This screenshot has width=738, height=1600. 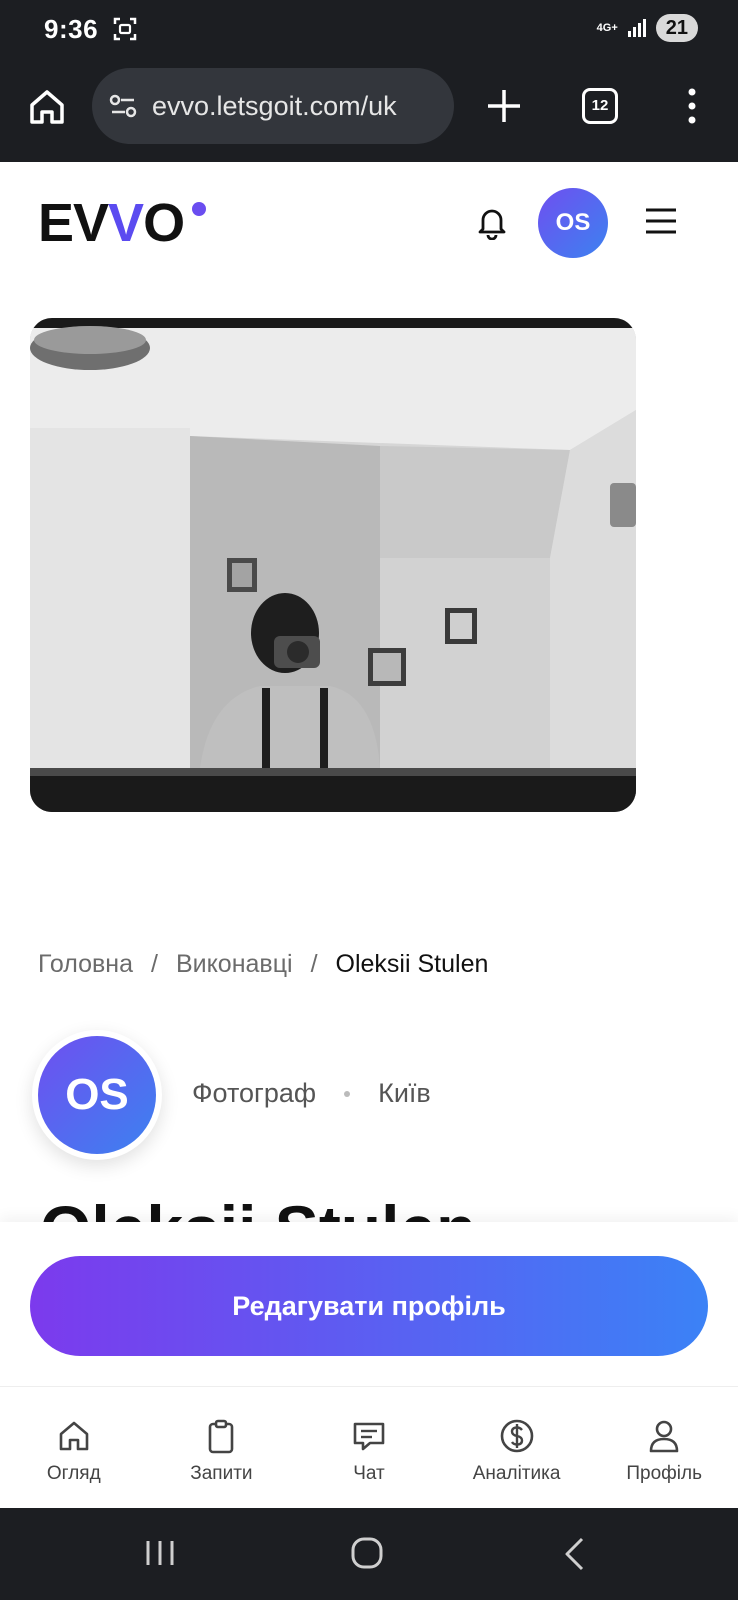 What do you see at coordinates (199, 209) in the screenshot?
I see `logo-dot` at bounding box center [199, 209].